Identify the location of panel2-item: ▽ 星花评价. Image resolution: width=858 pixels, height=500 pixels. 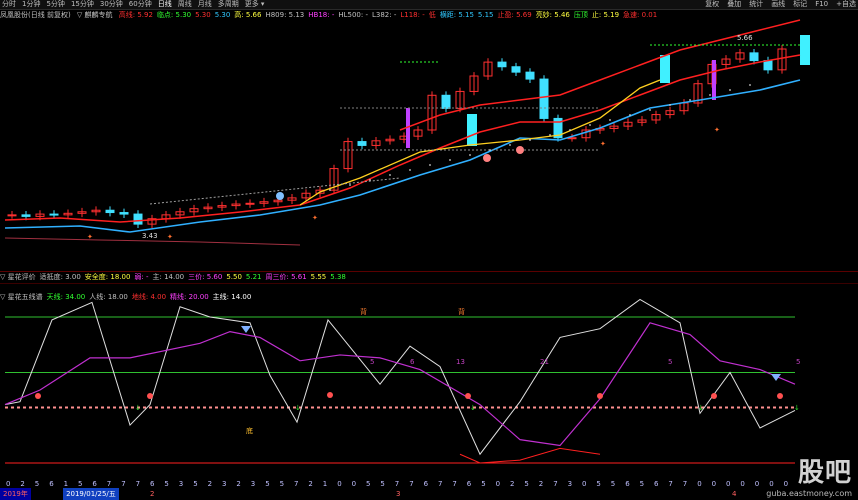
(18, 277).